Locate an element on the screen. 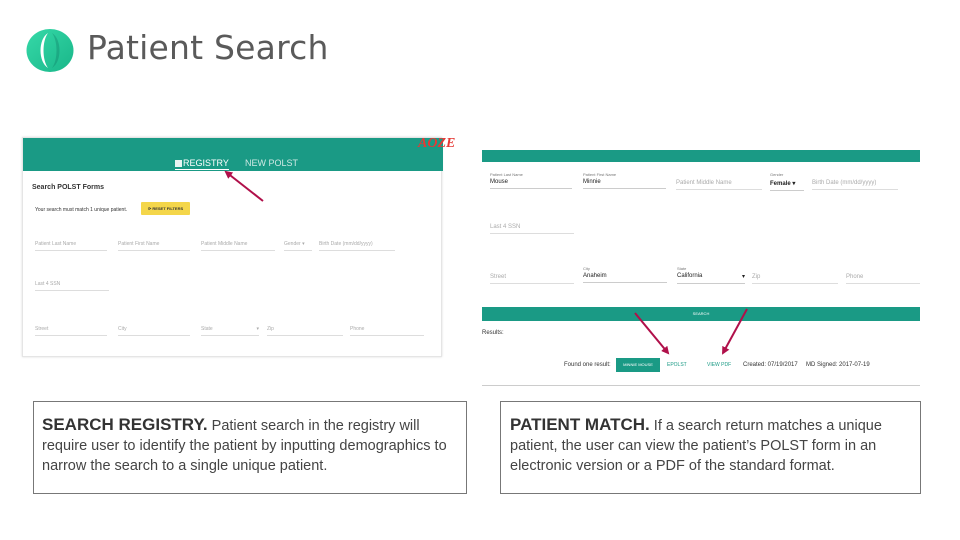 The height and width of the screenshot is (540, 960). tab-registry-label: REGISTRY is located at coordinates (206, 163).